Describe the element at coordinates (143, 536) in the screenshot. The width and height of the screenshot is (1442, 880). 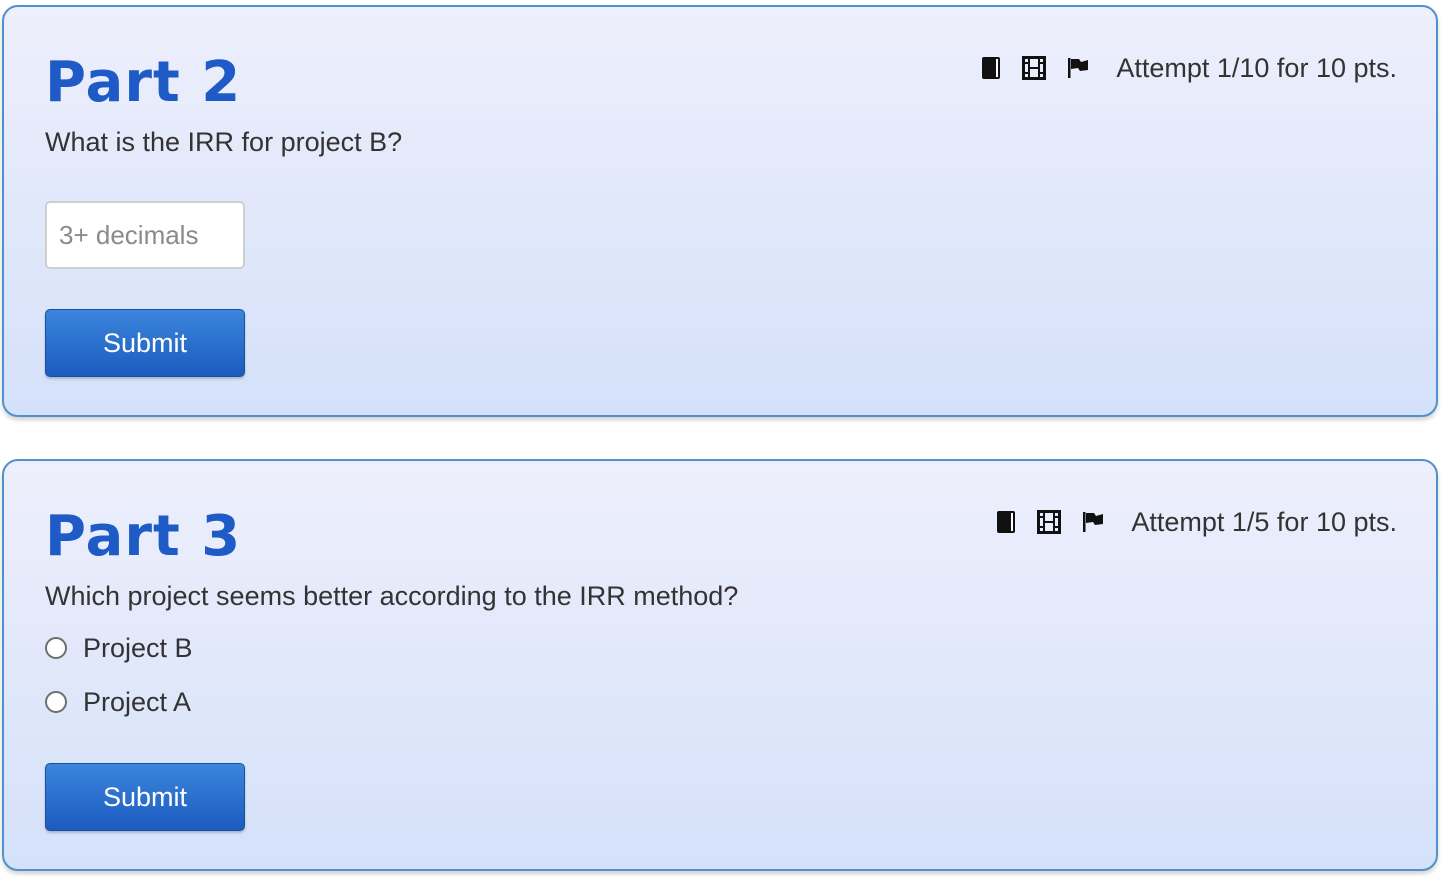
I see `part-title: Part 3` at that location.